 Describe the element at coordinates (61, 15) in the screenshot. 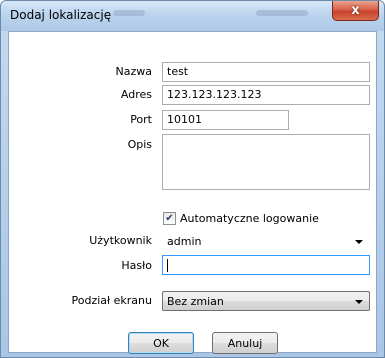

I see `window-title: Dodaj lokalizację` at that location.